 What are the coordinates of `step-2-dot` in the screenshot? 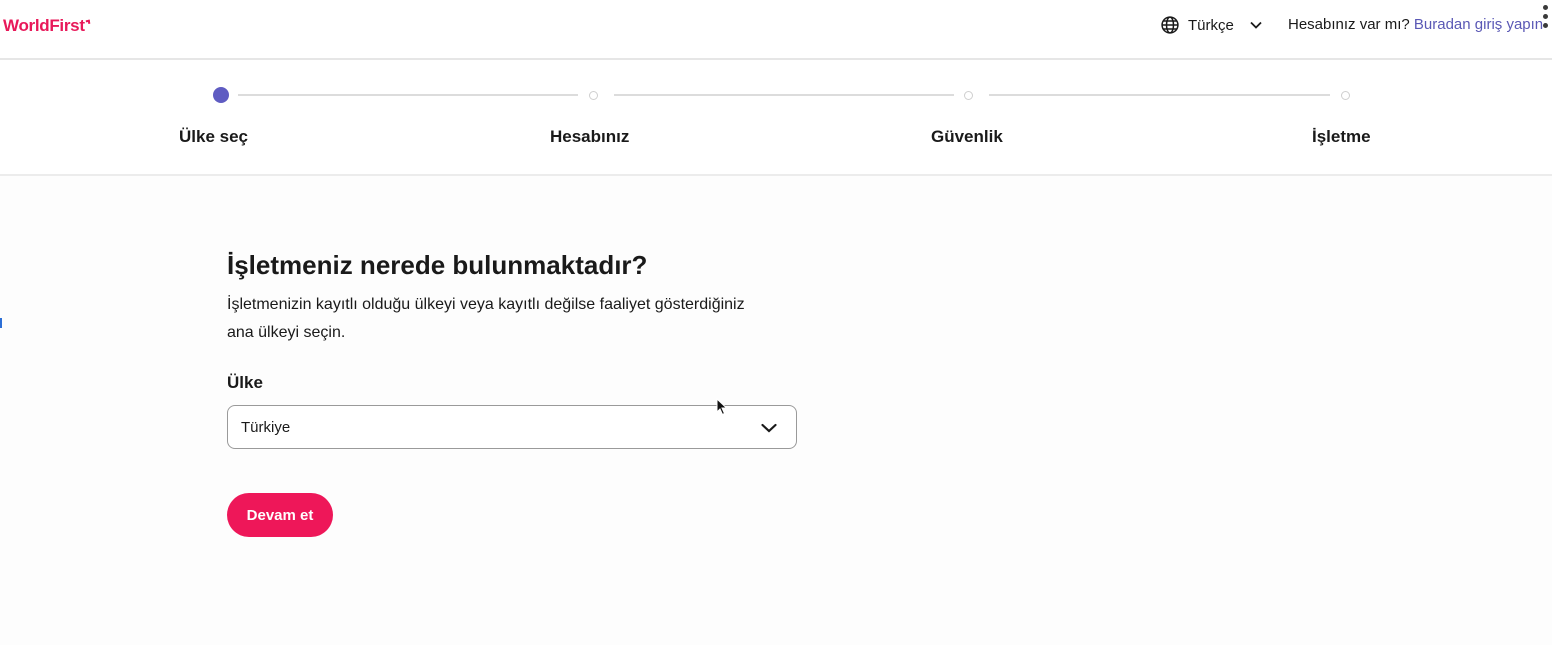 It's located at (593, 95).